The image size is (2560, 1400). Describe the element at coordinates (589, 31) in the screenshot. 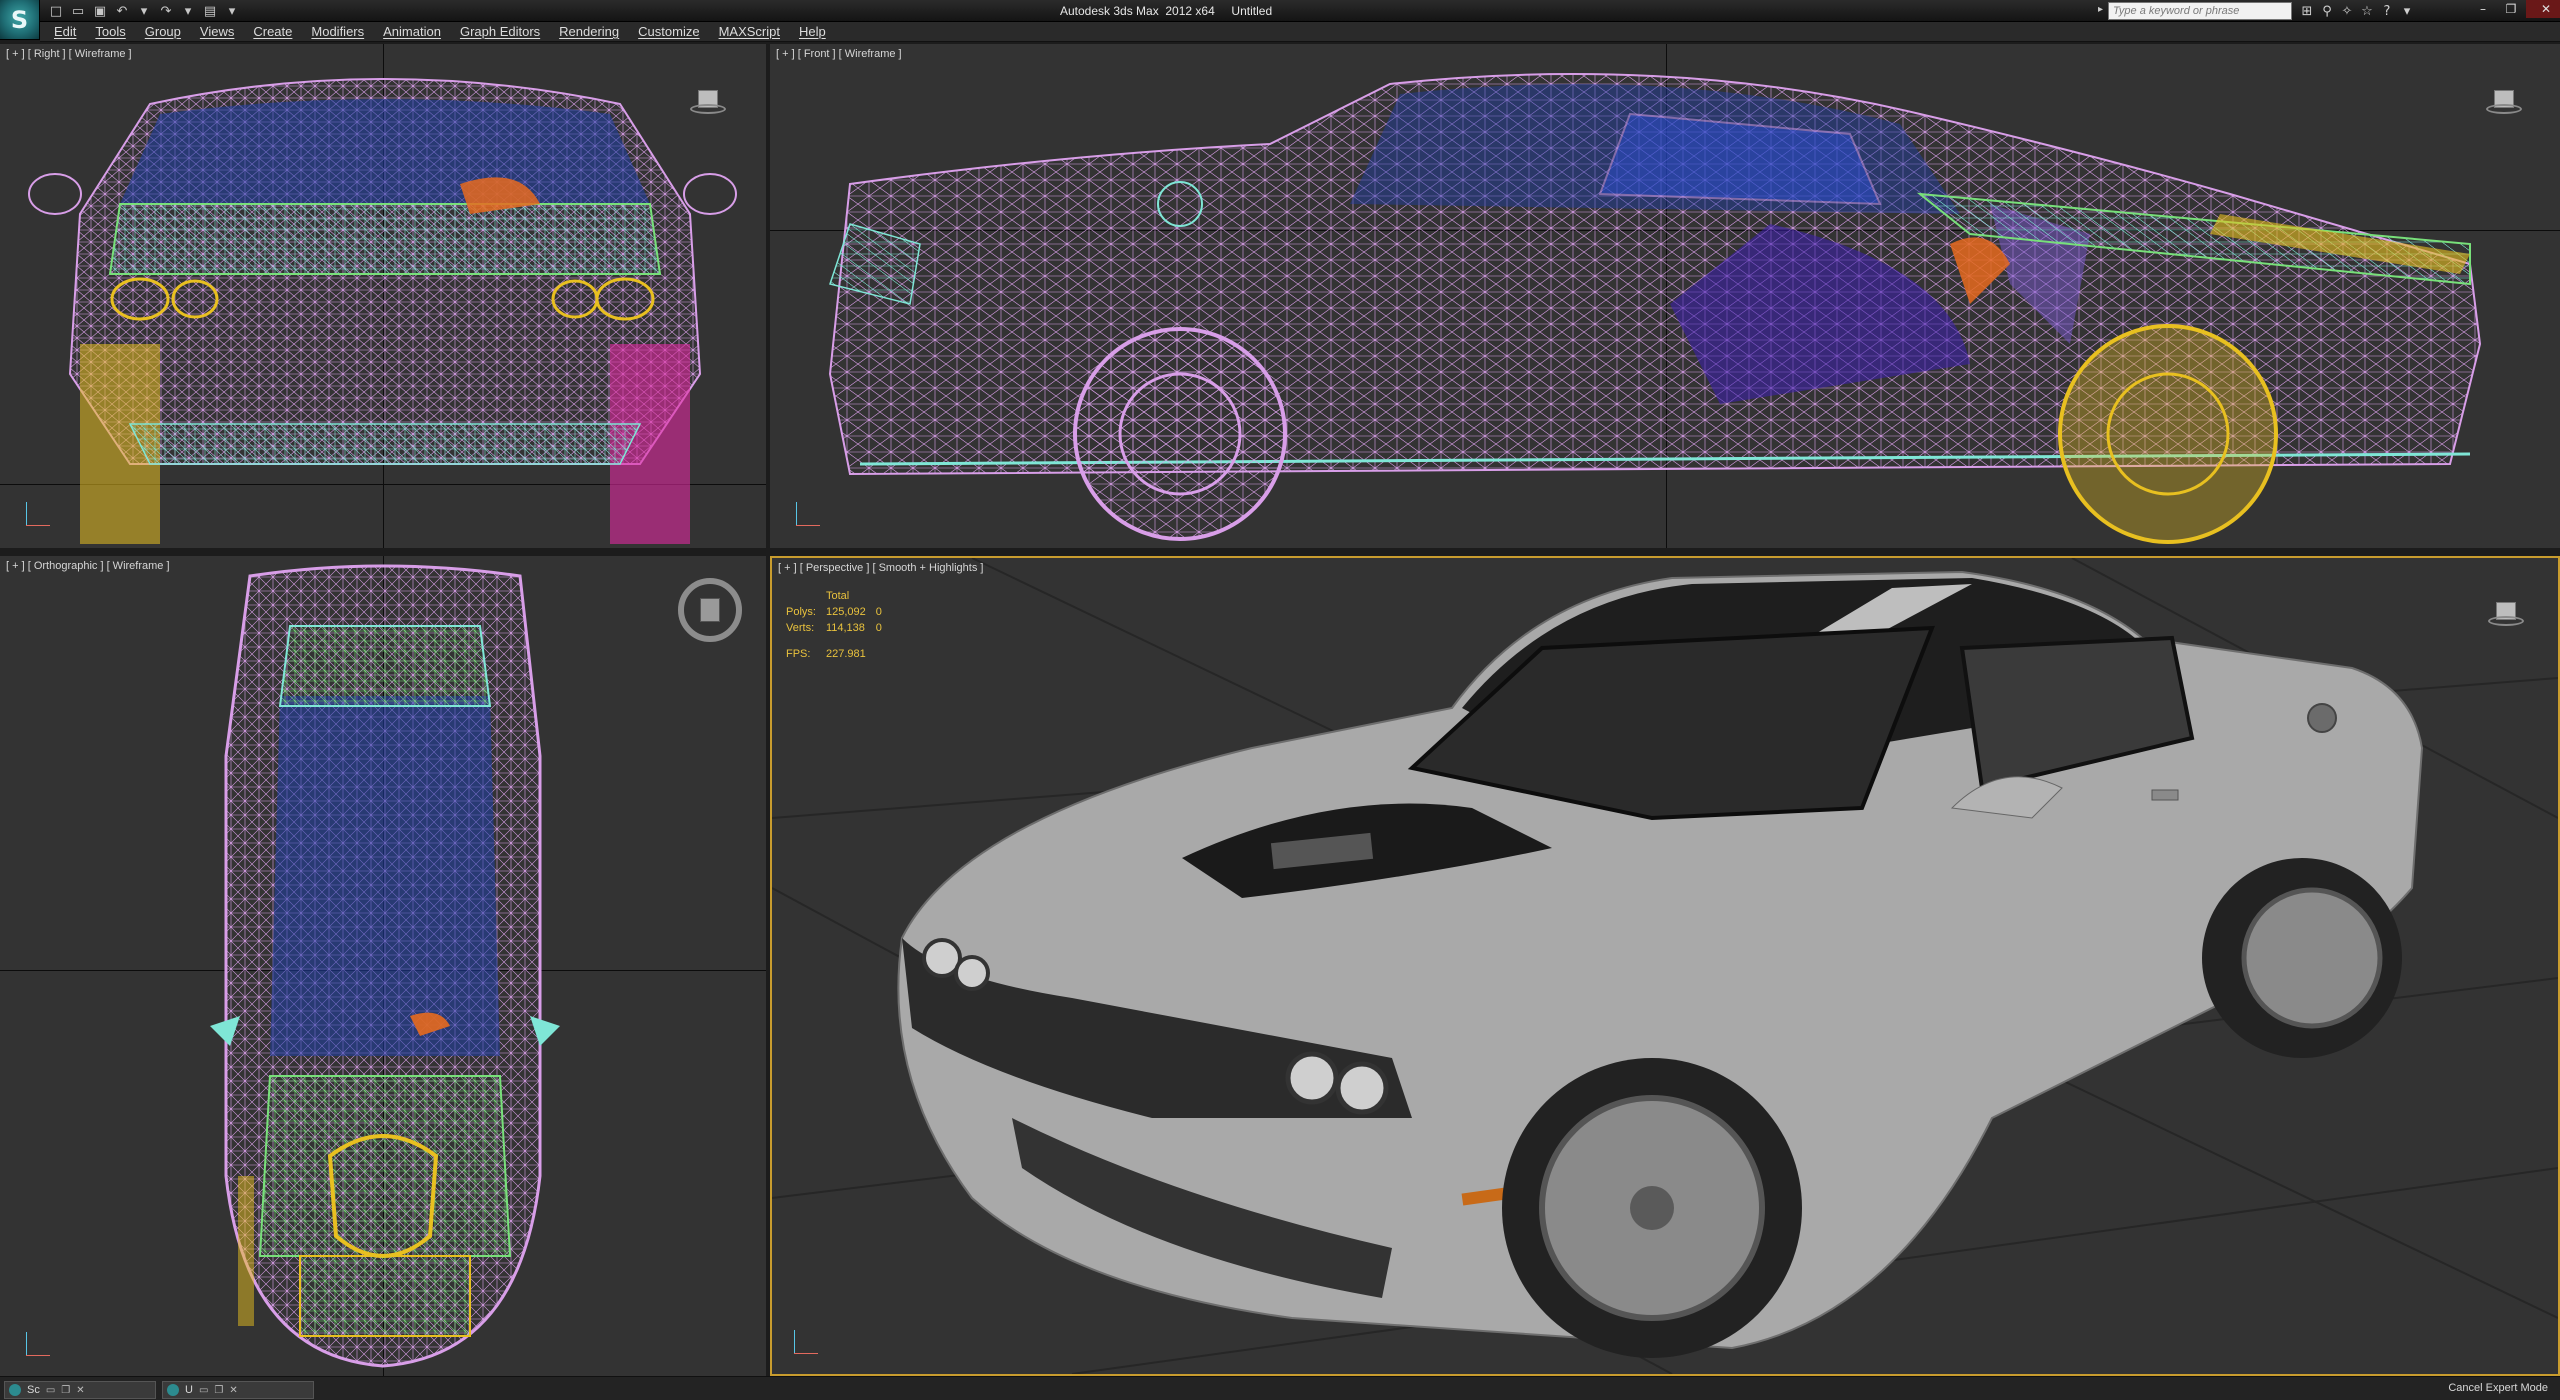

I see `menu-rendering: Rendering` at that location.